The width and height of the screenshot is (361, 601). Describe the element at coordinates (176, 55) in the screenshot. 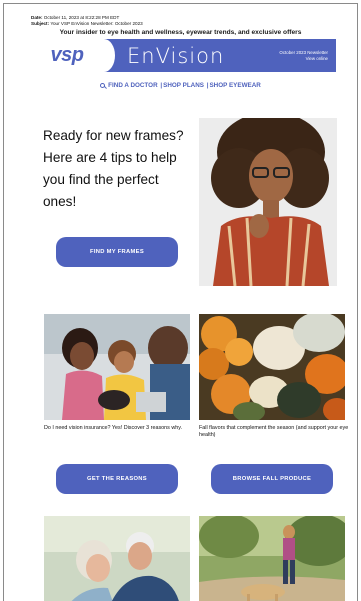

I see `envision-brand: EnVision` at that location.